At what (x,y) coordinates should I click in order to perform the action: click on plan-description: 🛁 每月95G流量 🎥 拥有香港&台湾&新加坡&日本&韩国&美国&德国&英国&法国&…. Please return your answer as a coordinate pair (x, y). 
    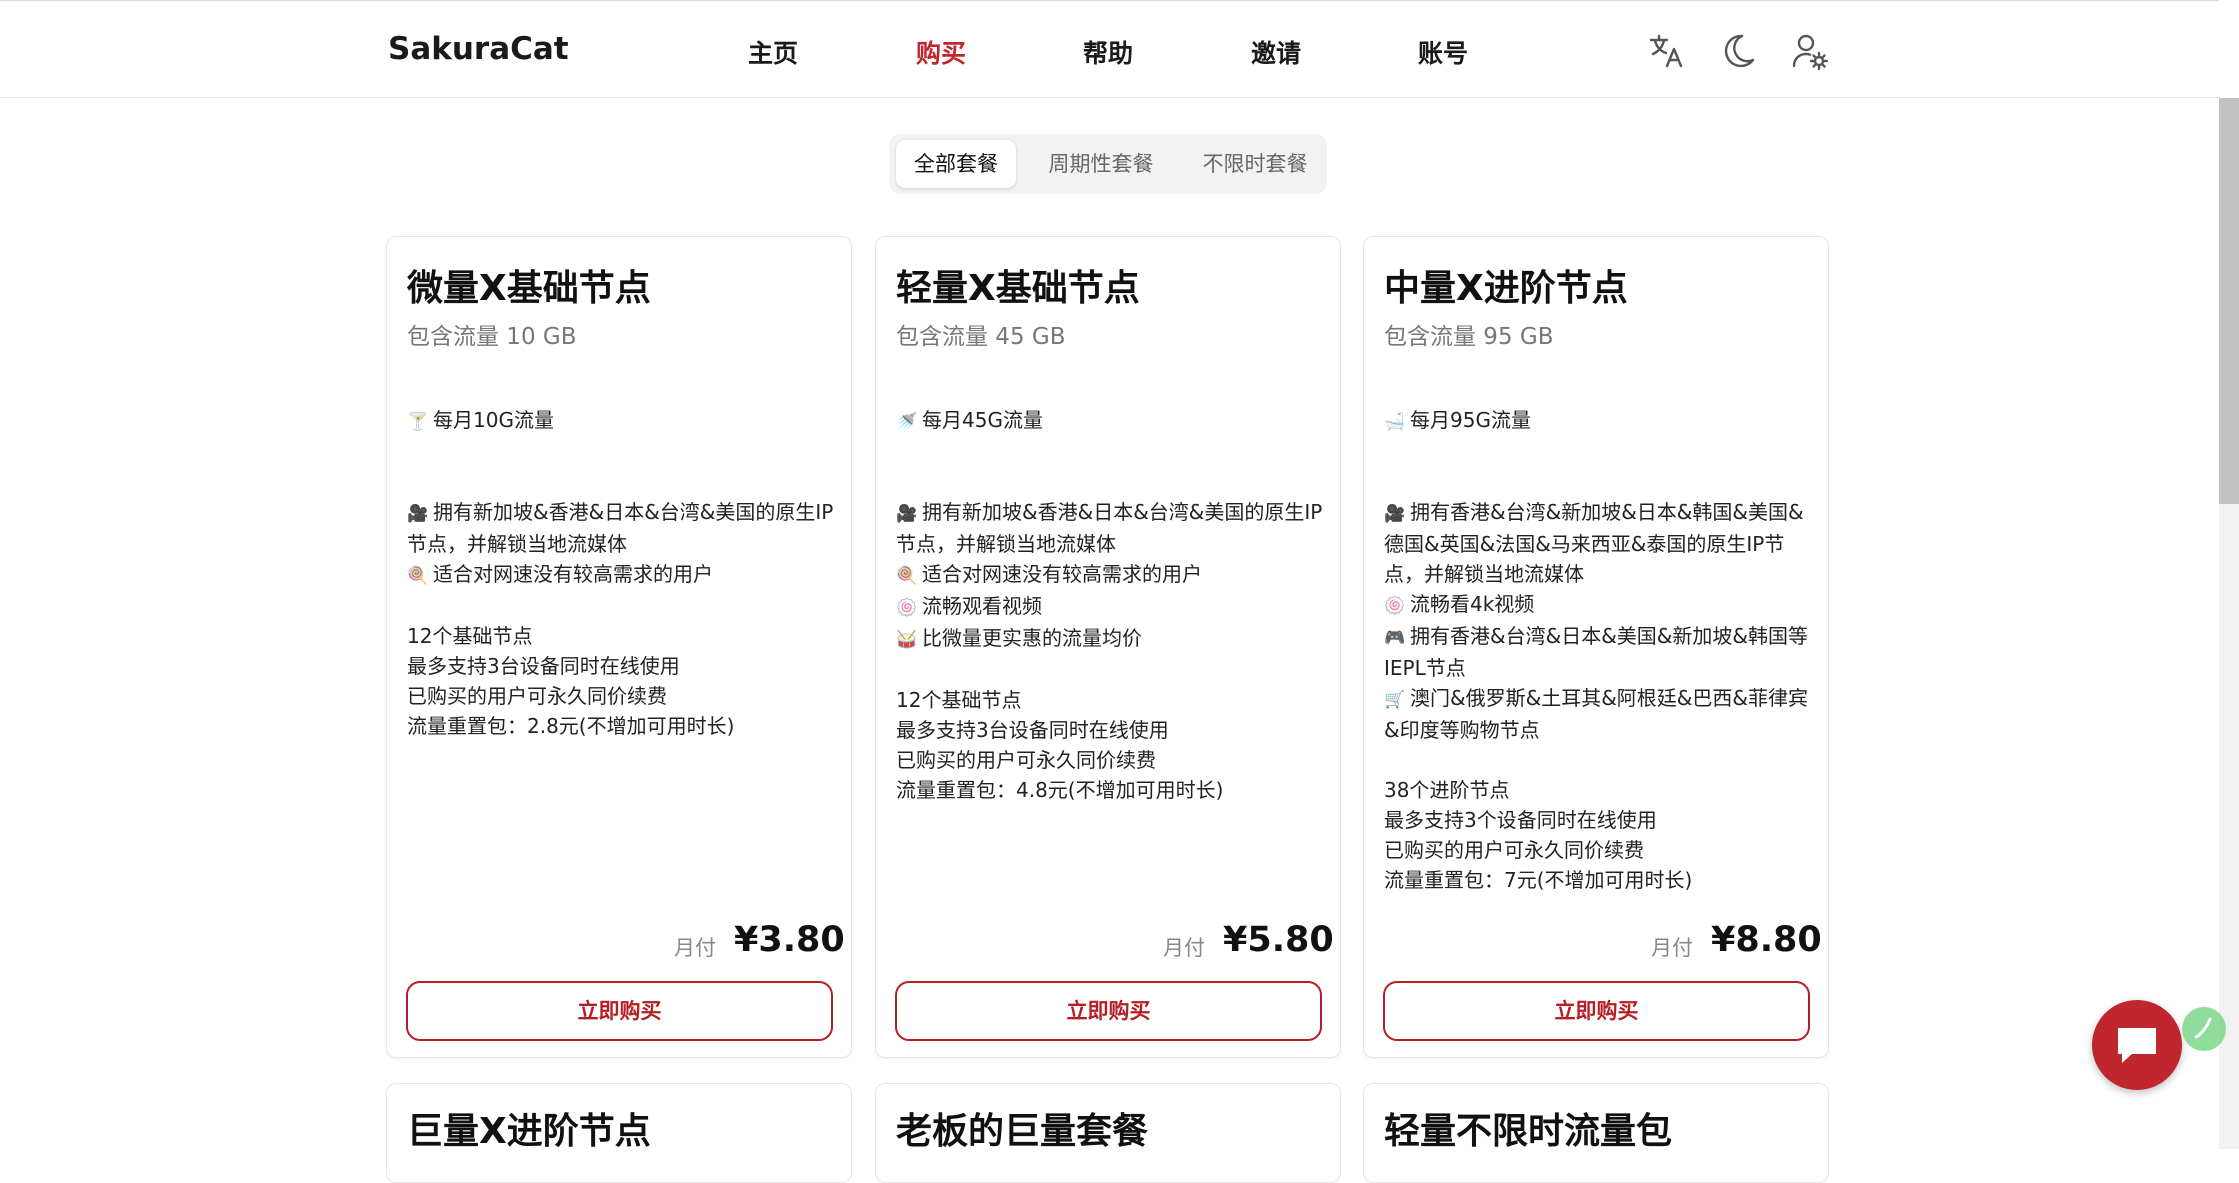
    Looking at the image, I should click on (1600, 650).